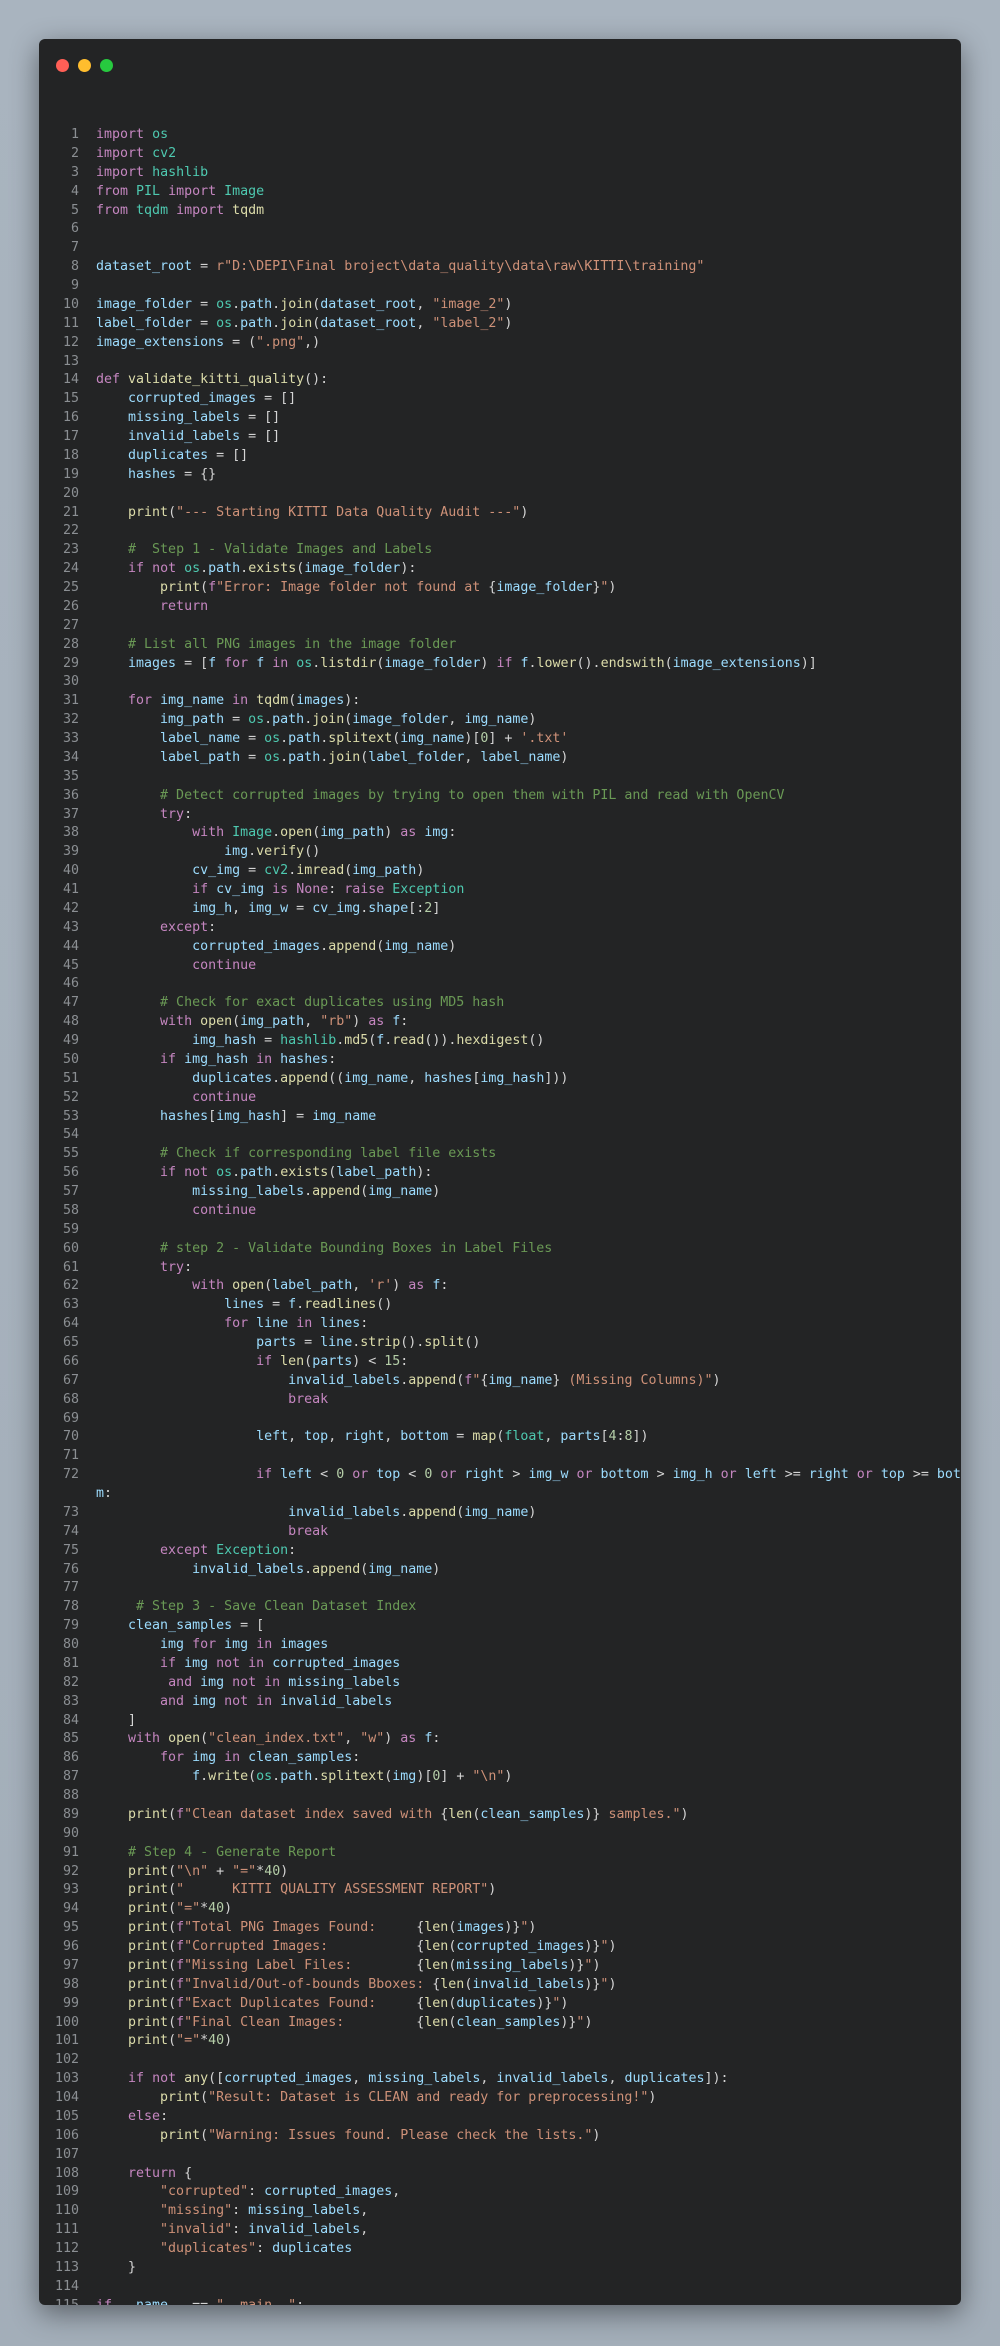 The width and height of the screenshot is (1000, 2346). I want to click on code-token: img_hash, so click(216, 1059).